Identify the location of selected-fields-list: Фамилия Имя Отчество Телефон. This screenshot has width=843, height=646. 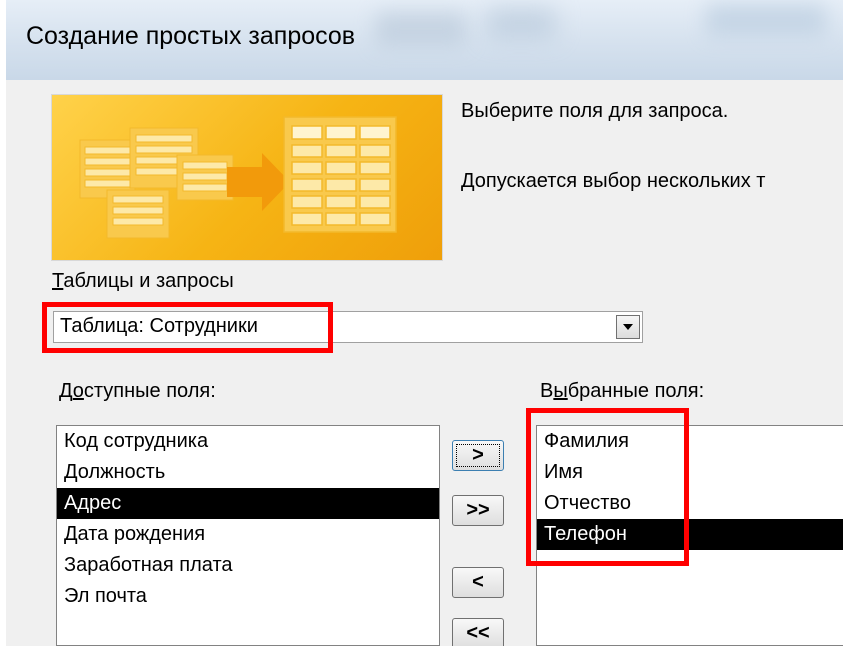
(689, 535).